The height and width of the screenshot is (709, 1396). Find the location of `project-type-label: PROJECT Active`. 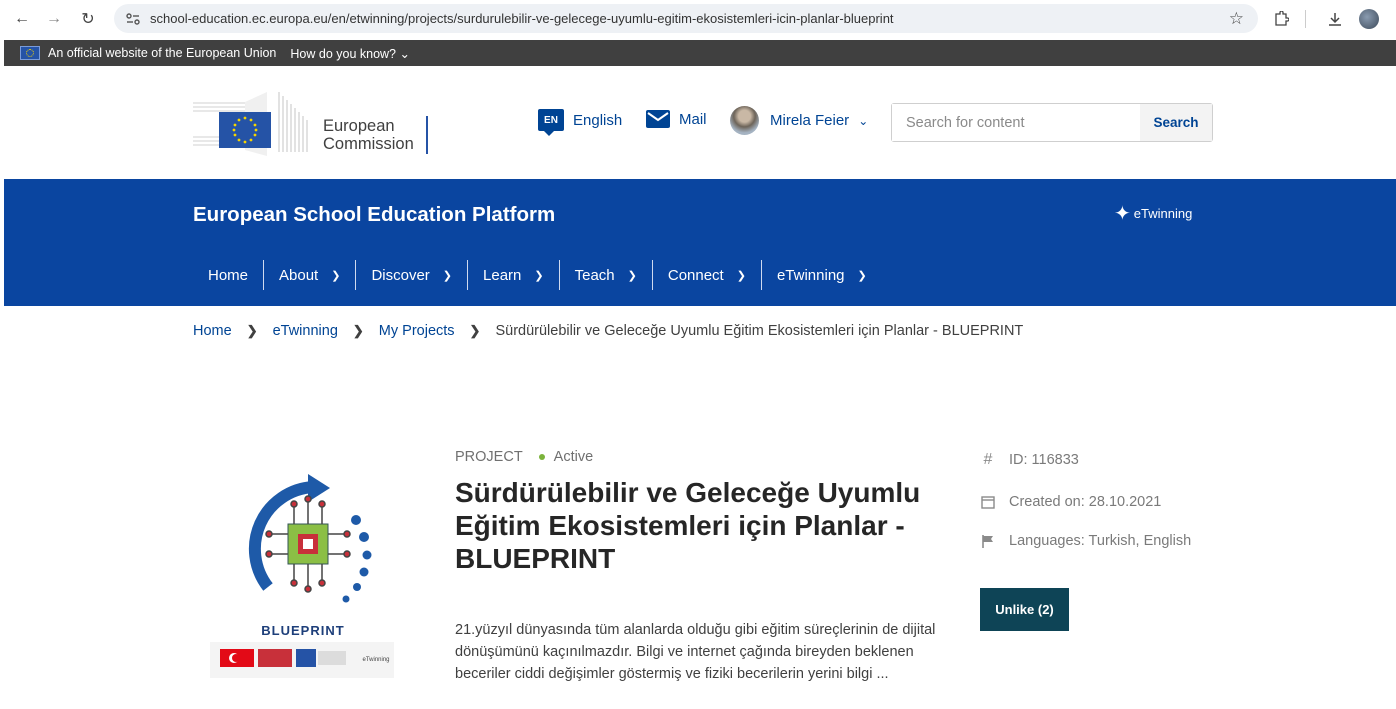

project-type-label: PROJECT Active is located at coordinates (524, 457).